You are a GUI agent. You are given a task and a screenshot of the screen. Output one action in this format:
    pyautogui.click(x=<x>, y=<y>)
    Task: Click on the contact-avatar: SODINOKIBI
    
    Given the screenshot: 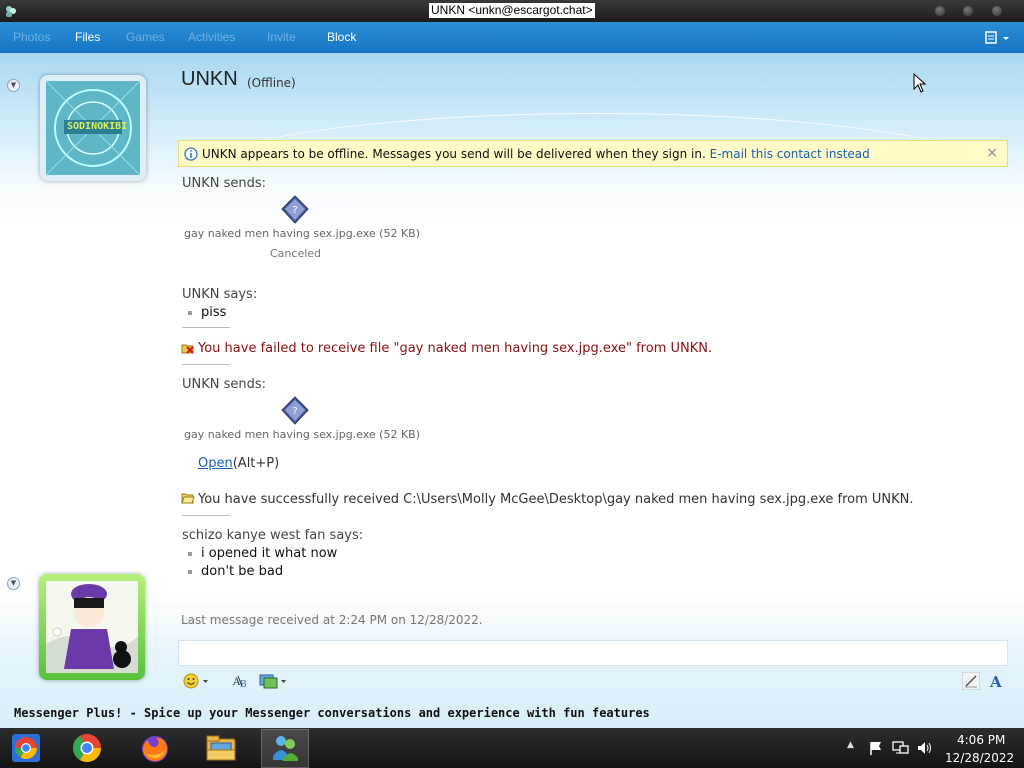 What is the action you would take?
    pyautogui.click(x=93, y=128)
    